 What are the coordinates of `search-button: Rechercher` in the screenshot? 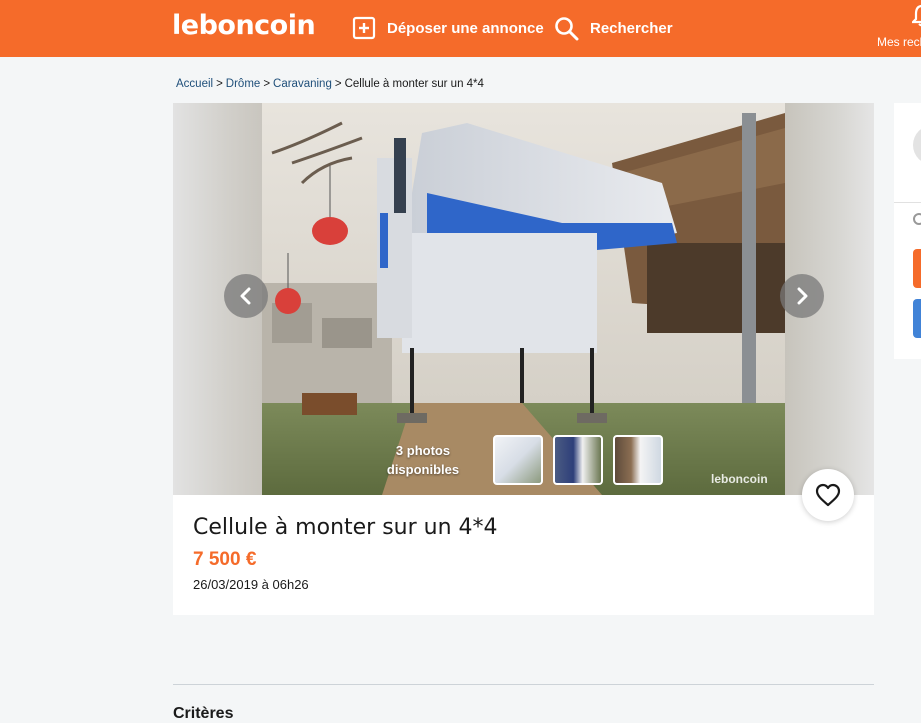 It's located at (613, 28).